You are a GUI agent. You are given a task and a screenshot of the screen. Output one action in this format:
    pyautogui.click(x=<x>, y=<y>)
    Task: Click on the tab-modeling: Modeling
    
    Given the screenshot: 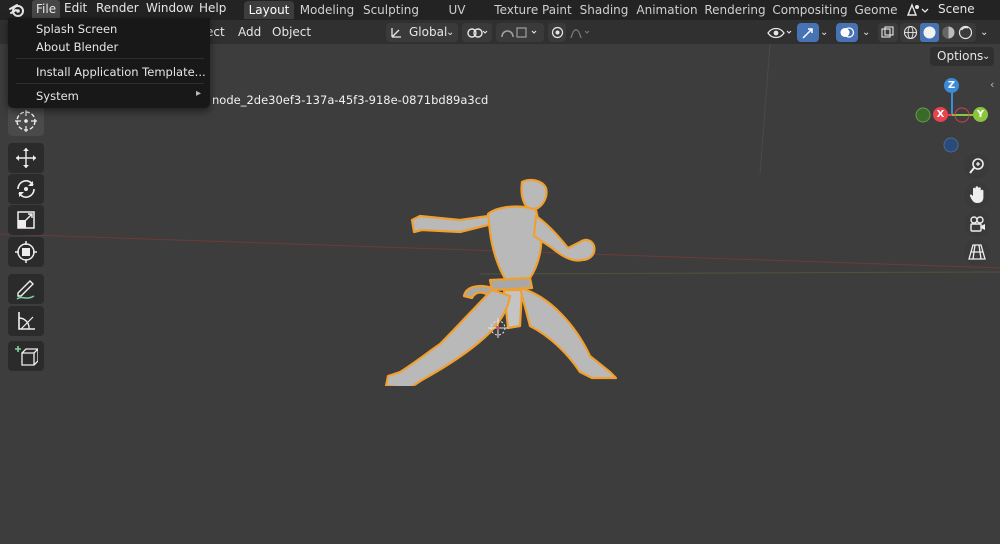 What is the action you would take?
    pyautogui.click(x=327, y=10)
    